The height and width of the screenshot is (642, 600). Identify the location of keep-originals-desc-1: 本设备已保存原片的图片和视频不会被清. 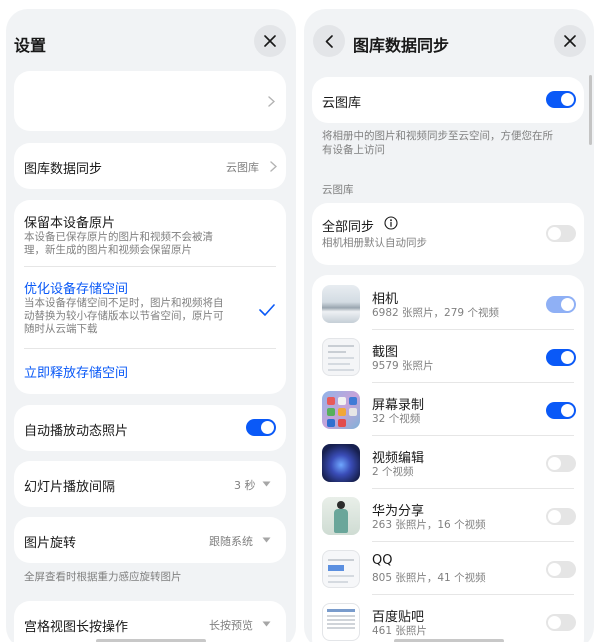
(118, 237).